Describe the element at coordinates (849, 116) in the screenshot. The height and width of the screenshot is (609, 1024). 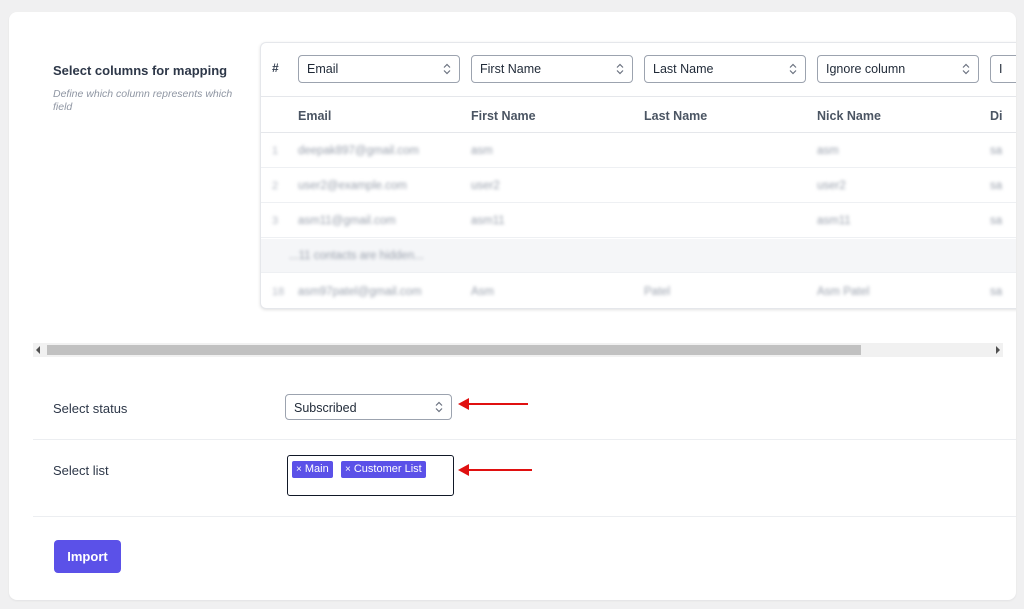
I see `header-nick-name: Nick Name` at that location.